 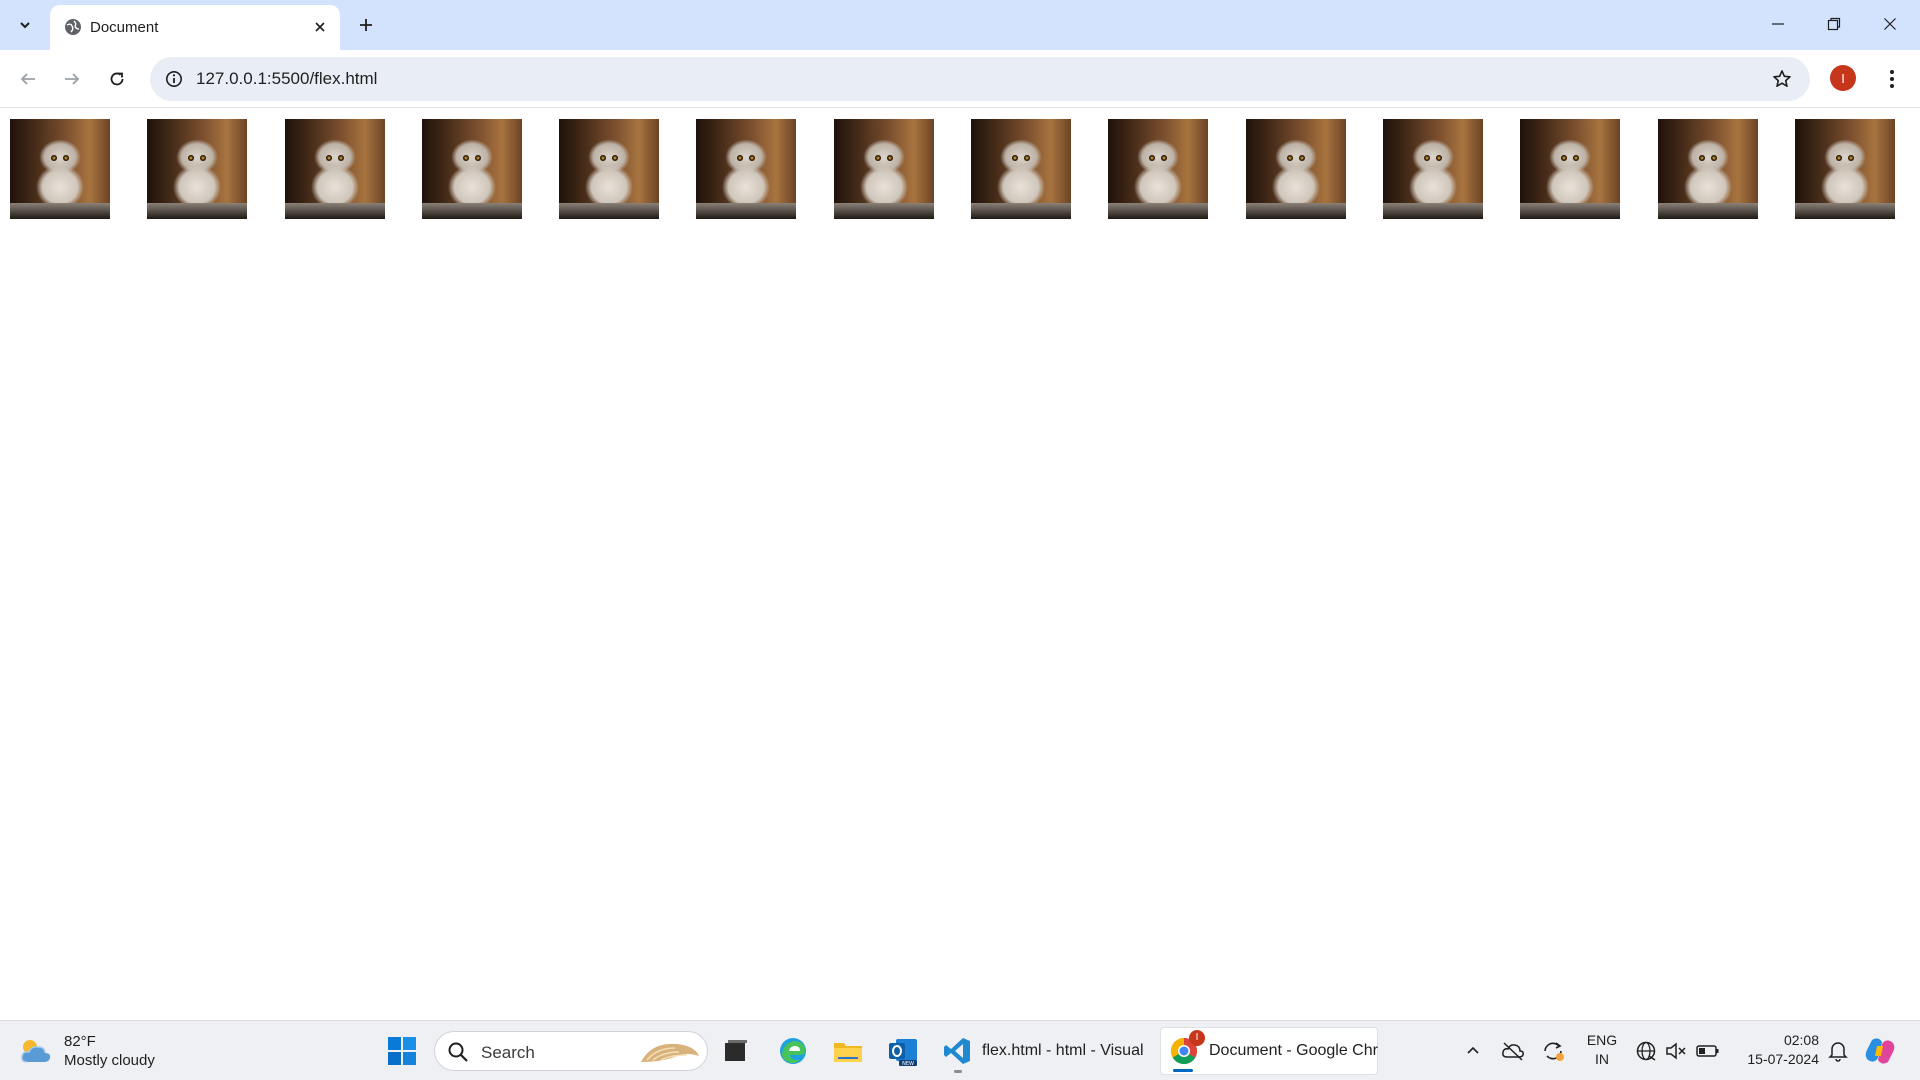 I want to click on clock-button: 02:08 15-07-2024, so click(x=1776, y=1050).